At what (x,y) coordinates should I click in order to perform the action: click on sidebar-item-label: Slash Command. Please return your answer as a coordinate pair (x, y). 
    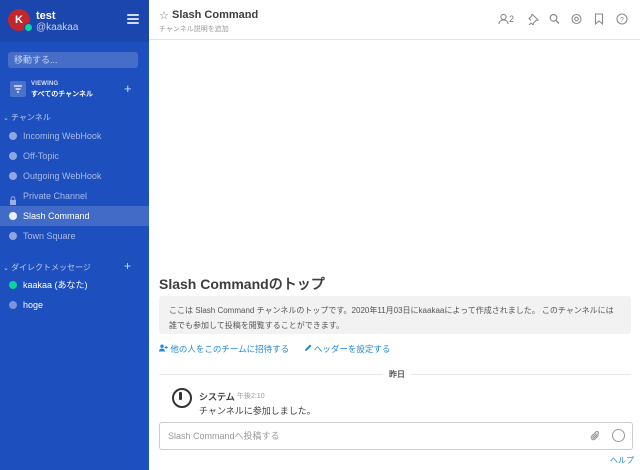
    Looking at the image, I should click on (56, 216).